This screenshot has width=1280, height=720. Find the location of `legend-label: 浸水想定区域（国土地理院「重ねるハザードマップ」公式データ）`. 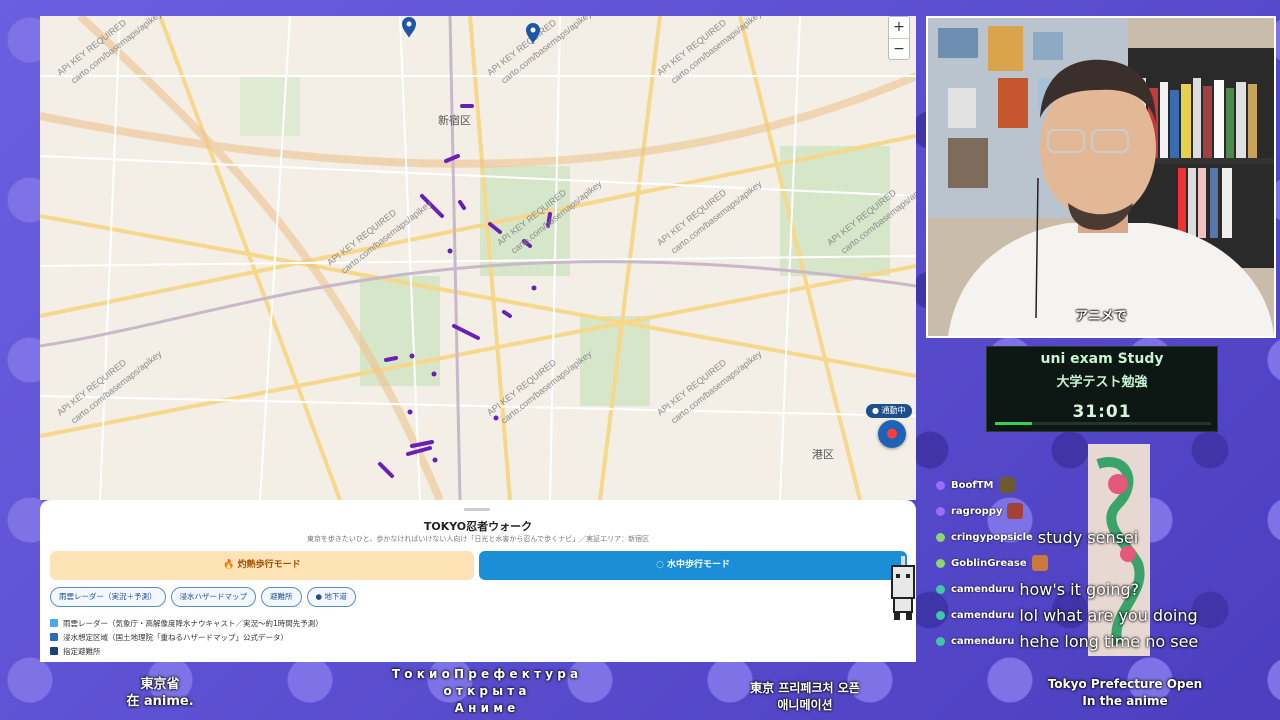

legend-label: 浸水想定区域（国土地理院「重ねるハザードマップ」公式データ） is located at coordinates (175, 637).